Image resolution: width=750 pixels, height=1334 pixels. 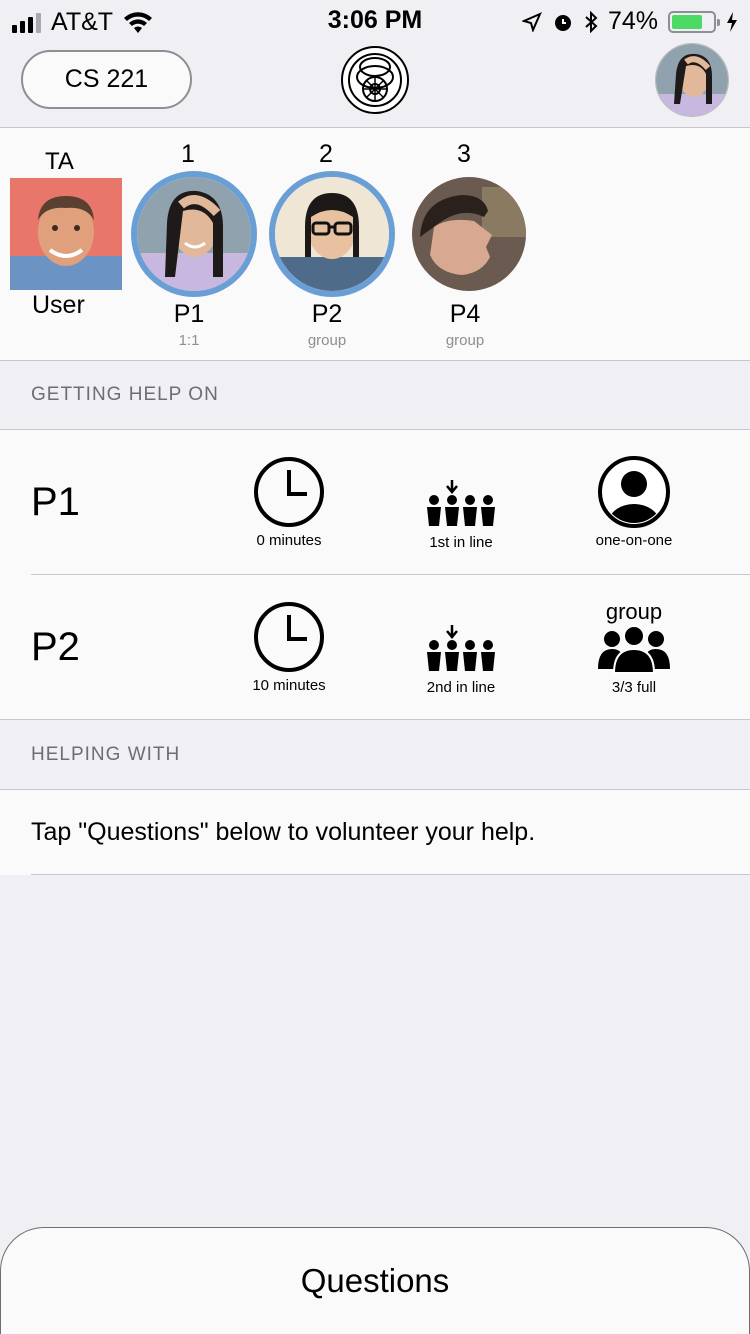 What do you see at coordinates (375, 20) in the screenshot?
I see `status-bar: AT&T 3:06 PM 74%` at bounding box center [375, 20].